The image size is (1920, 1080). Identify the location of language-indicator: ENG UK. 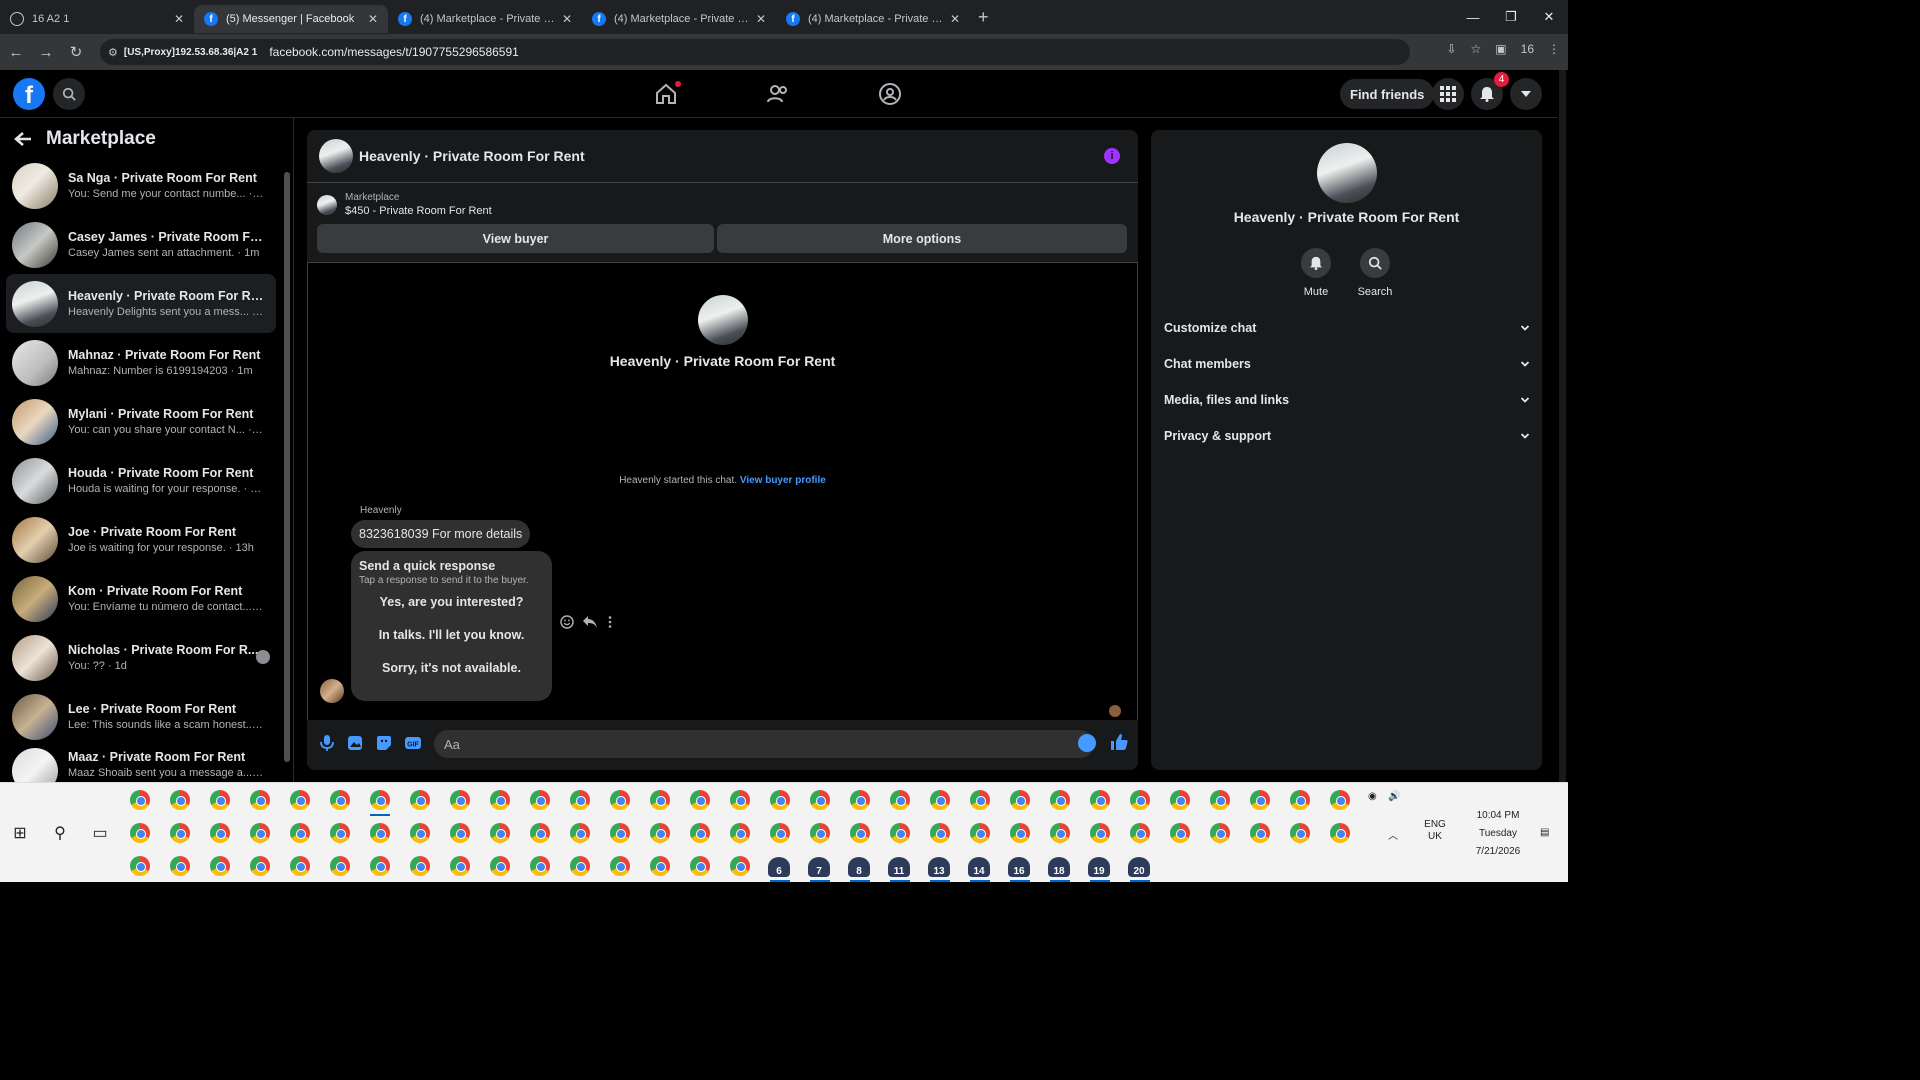
(1435, 831).